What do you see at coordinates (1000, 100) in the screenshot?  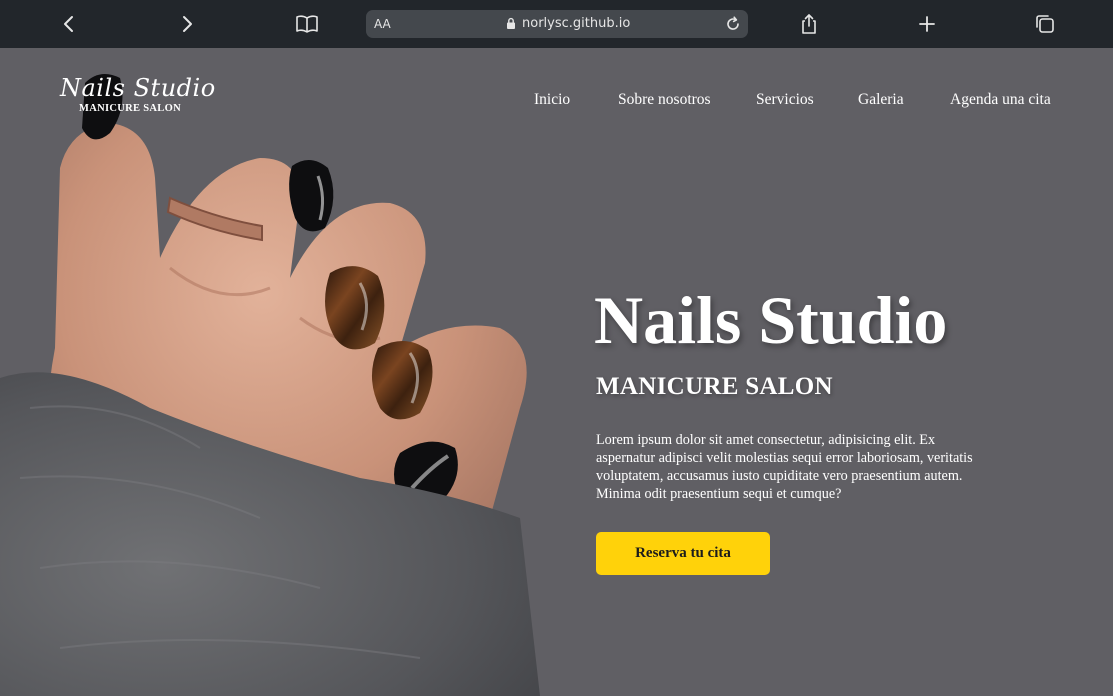 I see `nav-item-agenda-una-cita: Agenda una cita` at bounding box center [1000, 100].